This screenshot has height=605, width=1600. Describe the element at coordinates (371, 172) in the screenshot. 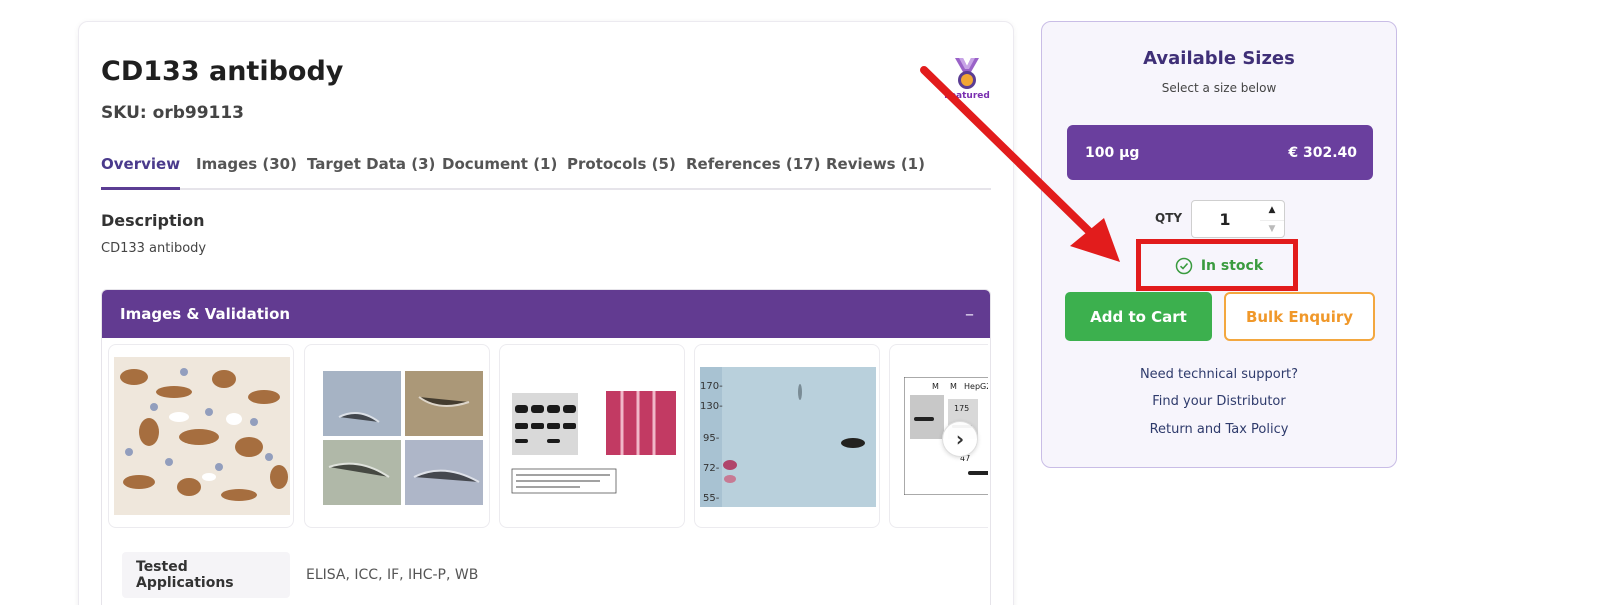

I see `tab-target-data: Target Data (3)` at that location.